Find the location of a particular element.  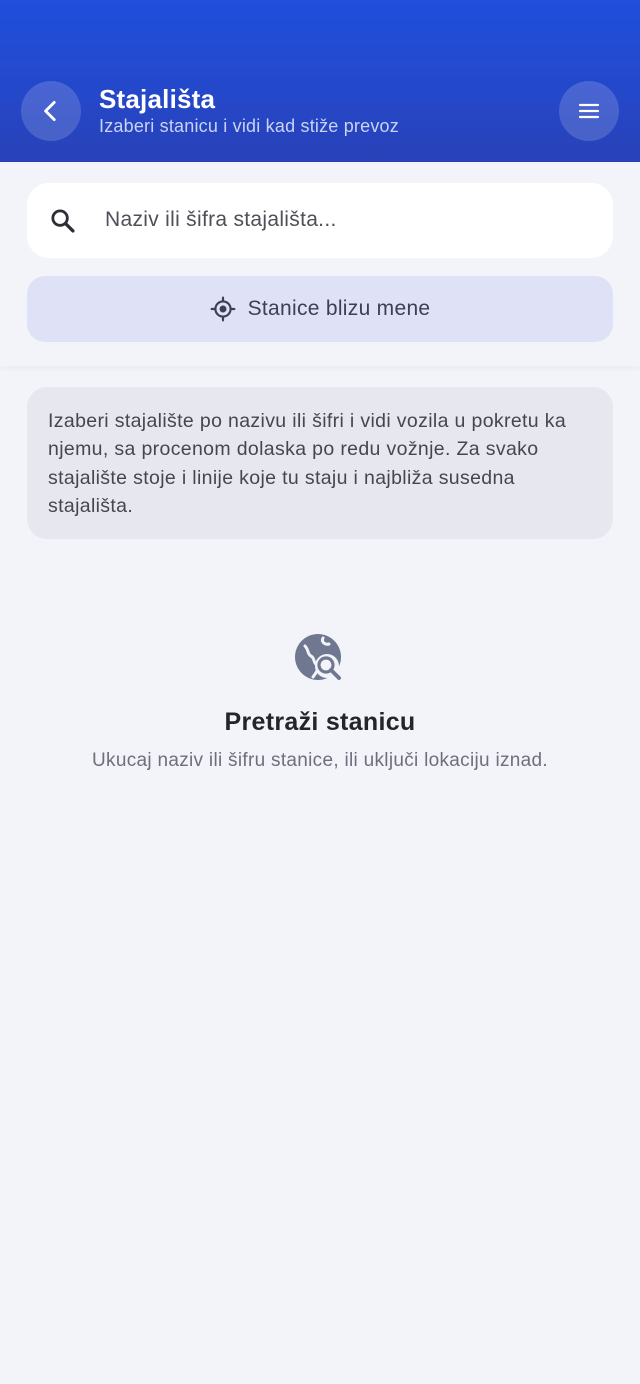

empty-state-title: Pretraži stanicu is located at coordinates (320, 722).